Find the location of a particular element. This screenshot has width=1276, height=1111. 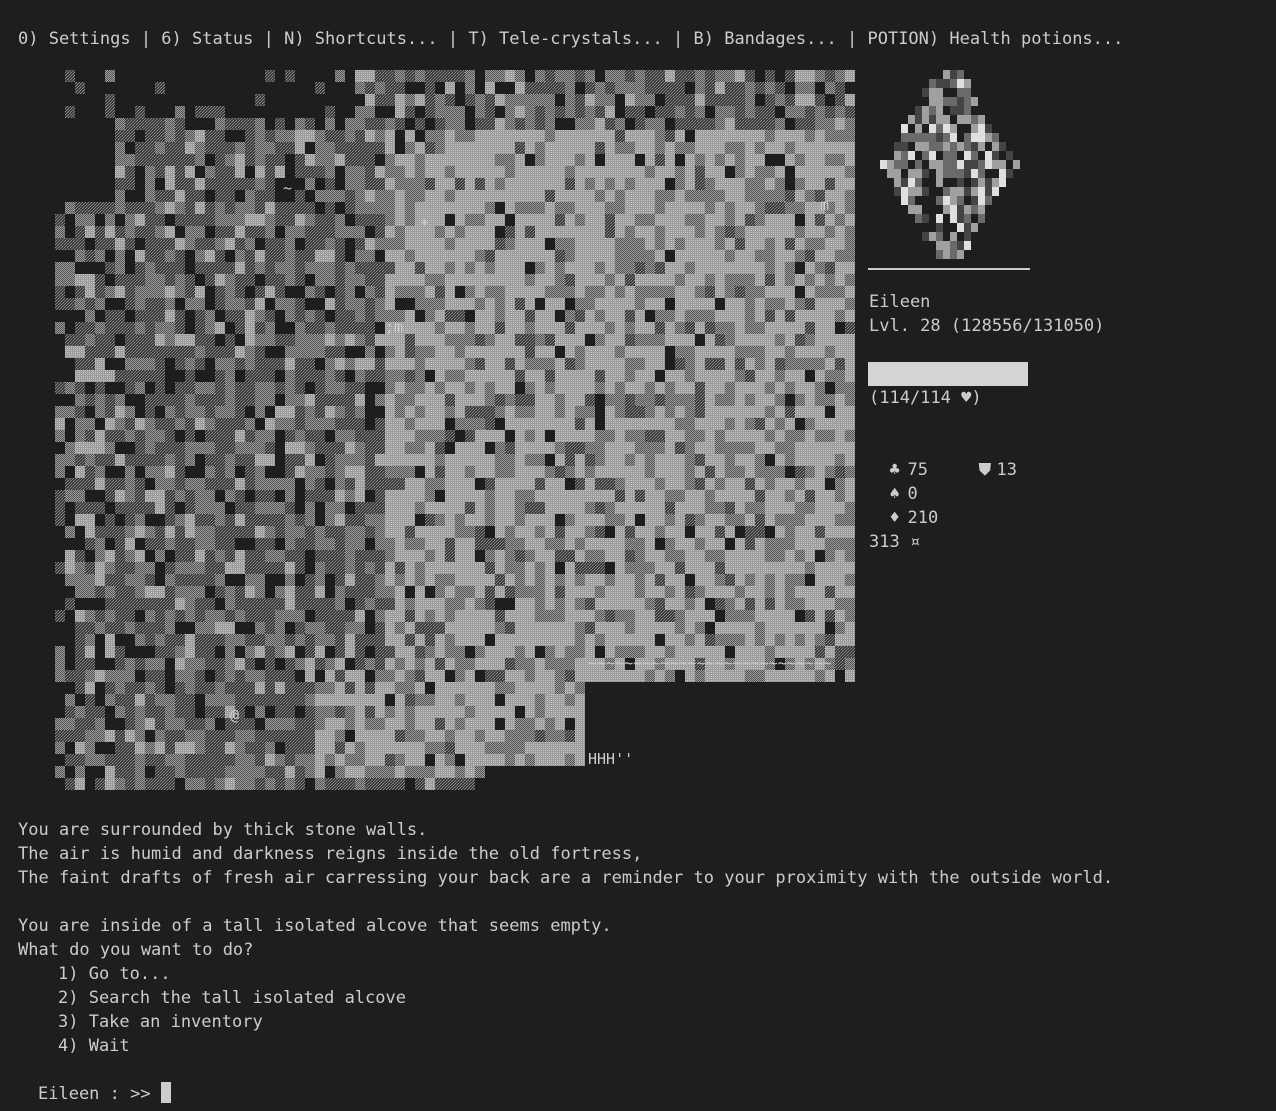

option-inventory: 3) Take an inventory is located at coordinates (160, 1022).